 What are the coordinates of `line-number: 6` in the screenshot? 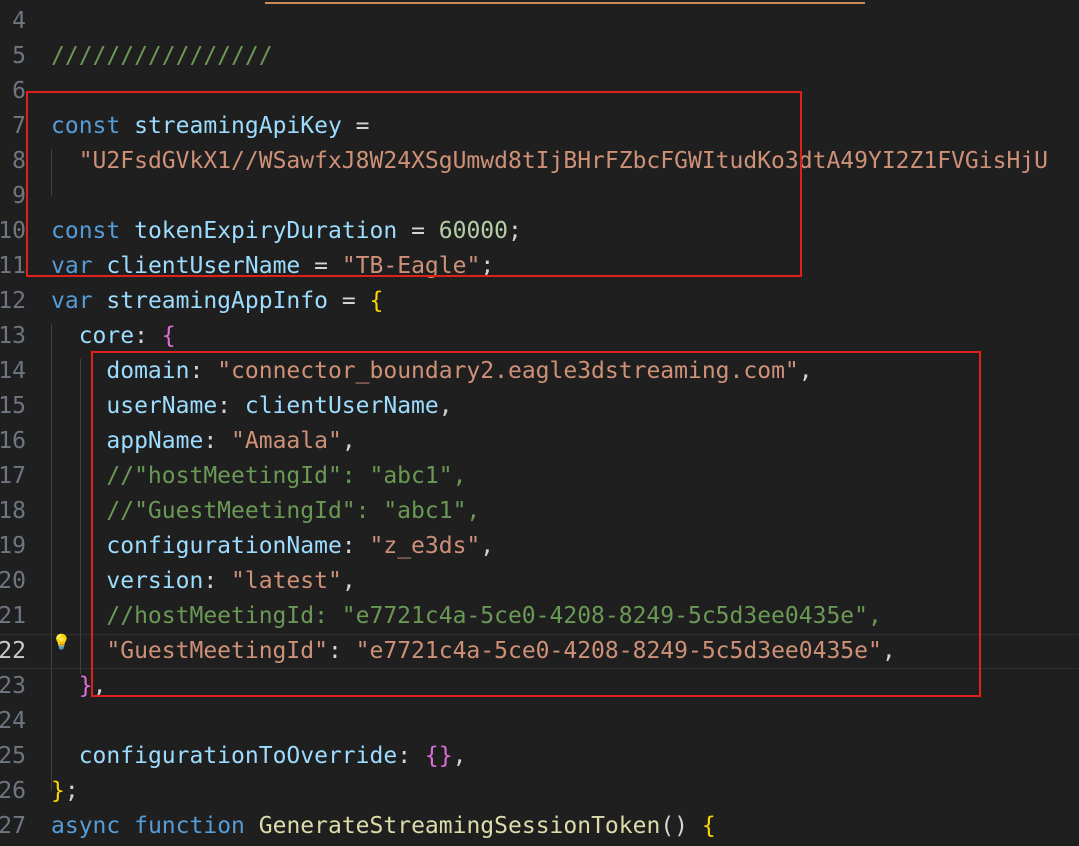 It's located at (19, 91).